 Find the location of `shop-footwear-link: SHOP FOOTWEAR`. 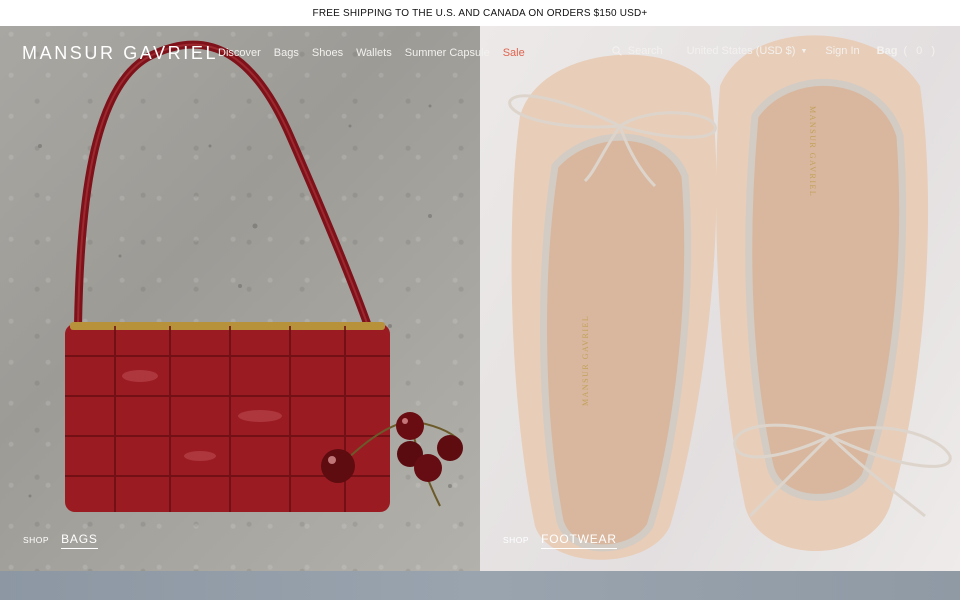

shop-footwear-link: SHOP FOOTWEAR is located at coordinates (560, 540).